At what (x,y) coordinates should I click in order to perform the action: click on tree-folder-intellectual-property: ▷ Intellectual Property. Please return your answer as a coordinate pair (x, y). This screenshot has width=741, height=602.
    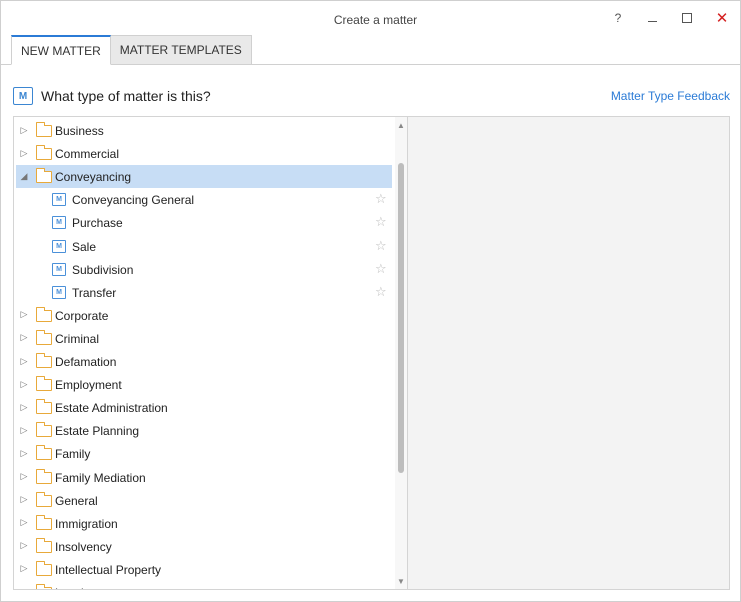
    Looking at the image, I should click on (202, 569).